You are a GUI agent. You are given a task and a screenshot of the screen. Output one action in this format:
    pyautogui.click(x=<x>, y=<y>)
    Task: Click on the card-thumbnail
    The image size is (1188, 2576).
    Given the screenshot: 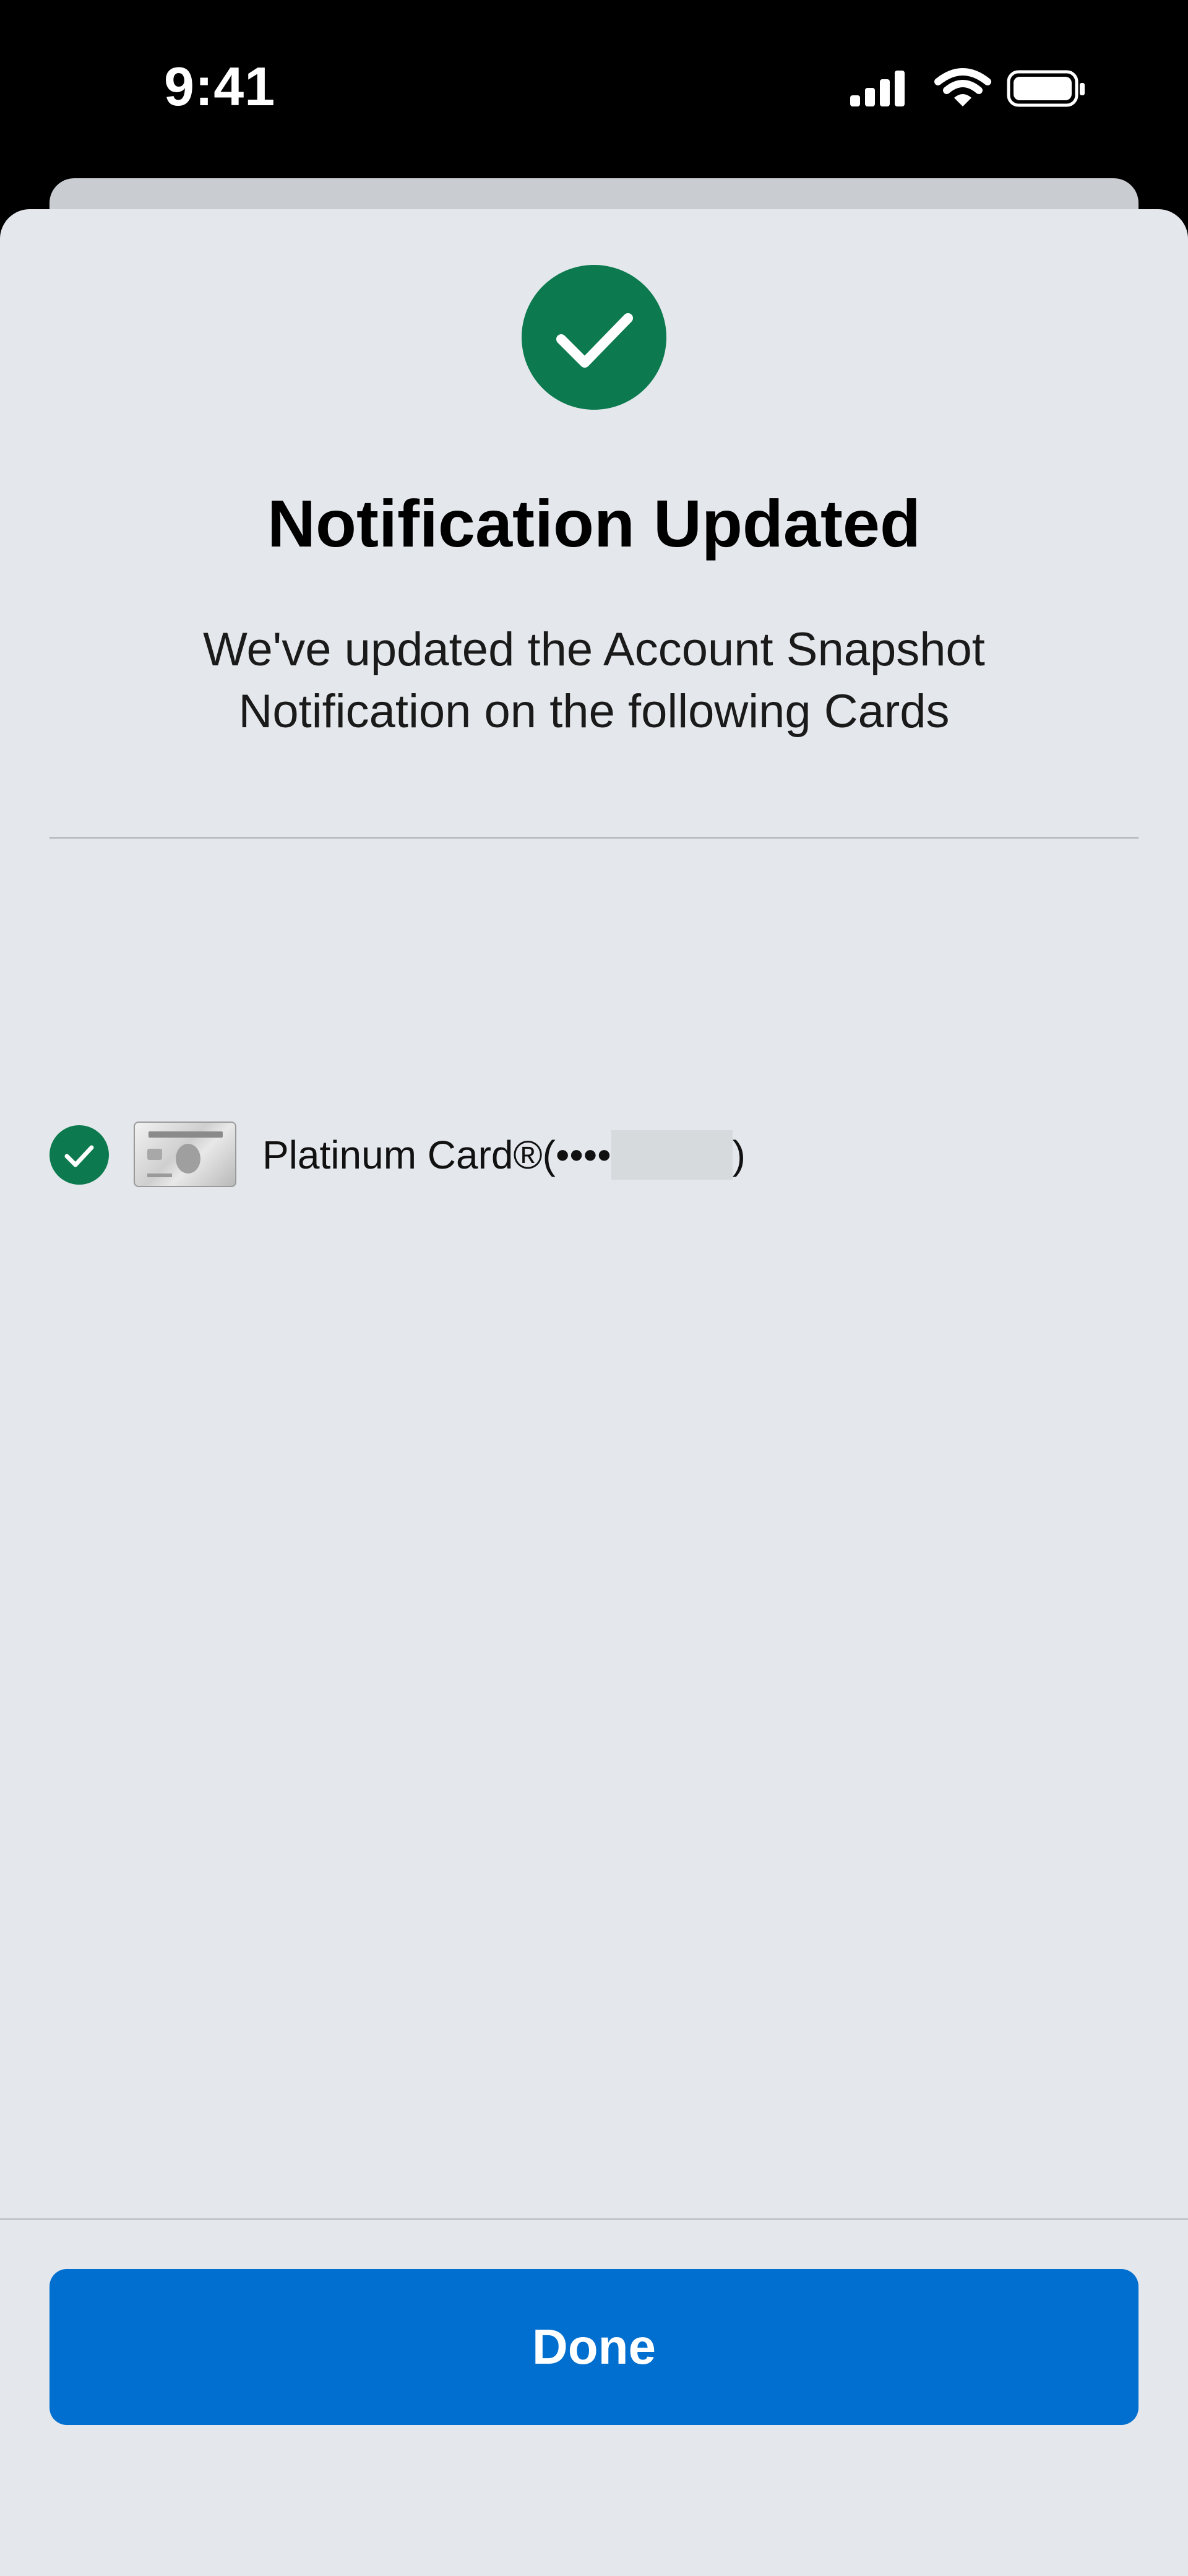 What is the action you would take?
    pyautogui.click(x=185, y=1154)
    